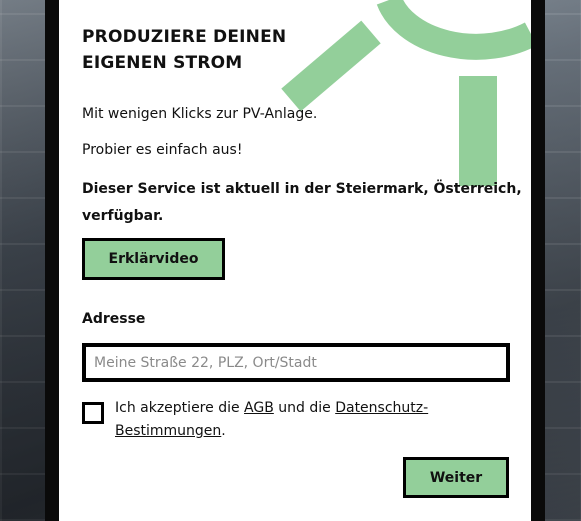 Image resolution: width=581 pixels, height=521 pixels. I want to click on title-line-2: EIGENEN STROM, so click(162, 63).